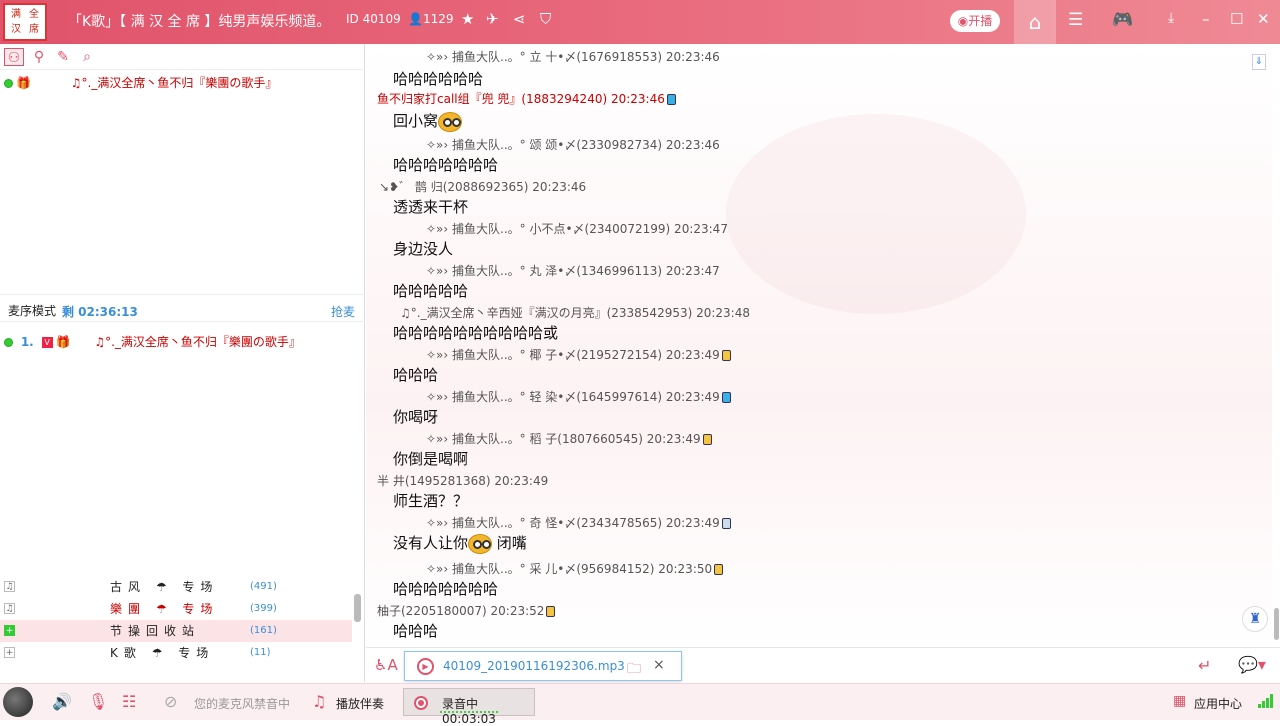 The height and width of the screenshot is (726, 1280). Describe the element at coordinates (876, 214) in the screenshot. I see `chat-background-decoration` at that location.